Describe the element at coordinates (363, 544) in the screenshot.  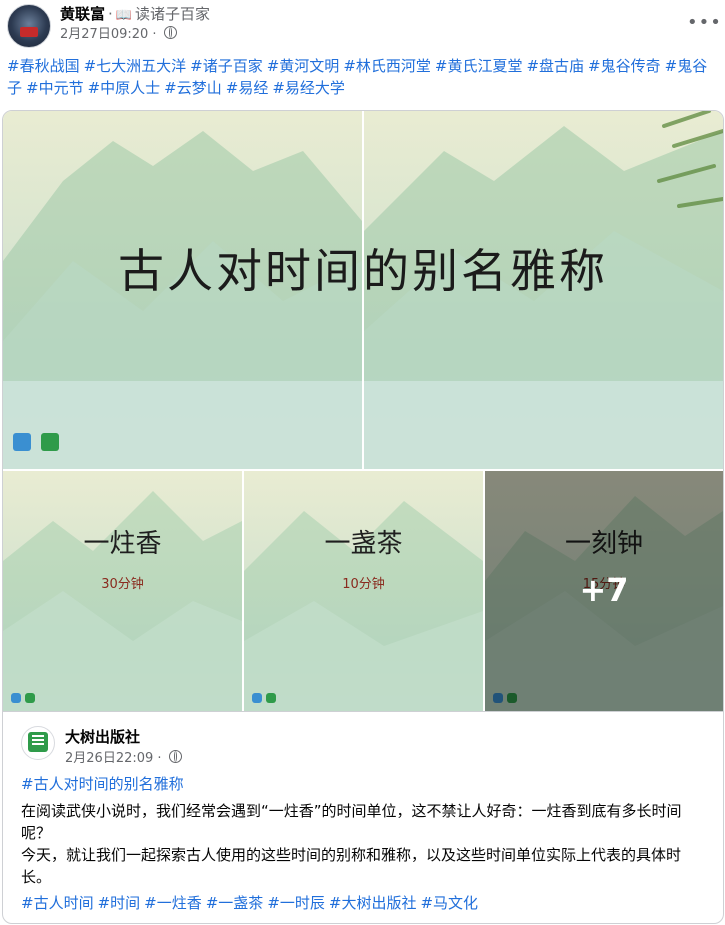
I see `tile-title: 一盏茶` at that location.